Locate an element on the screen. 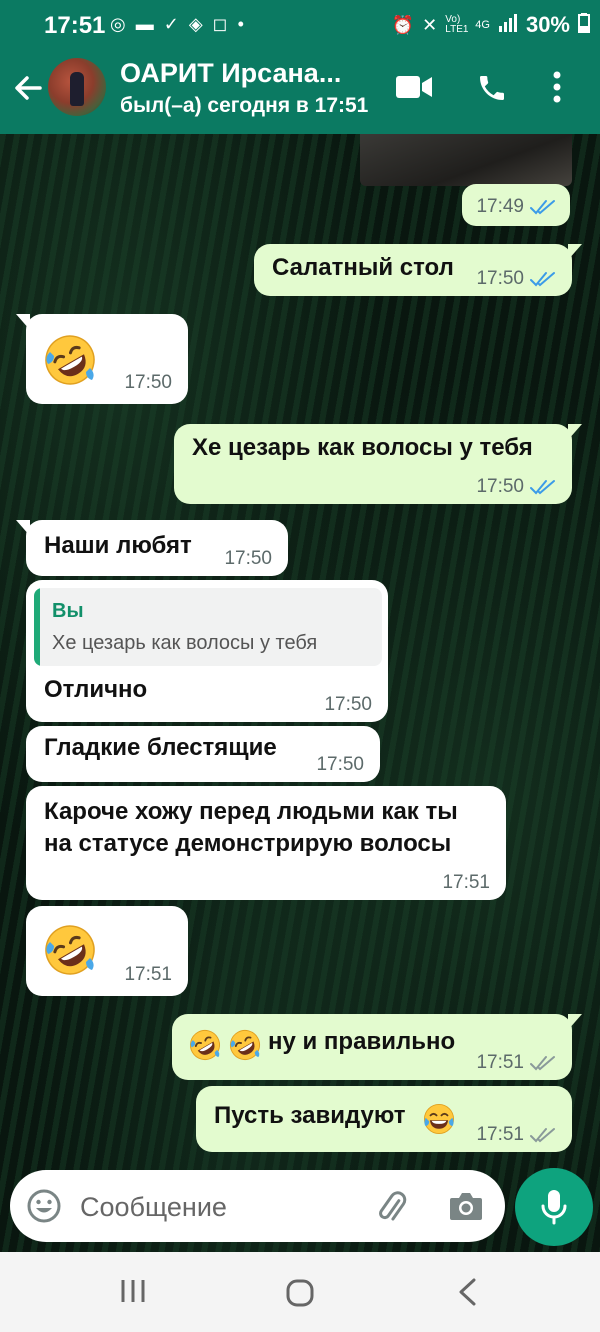 Image resolution: width=600 pixels, height=1332 pixels. instagram-icon: ◻ is located at coordinates (220, 24).